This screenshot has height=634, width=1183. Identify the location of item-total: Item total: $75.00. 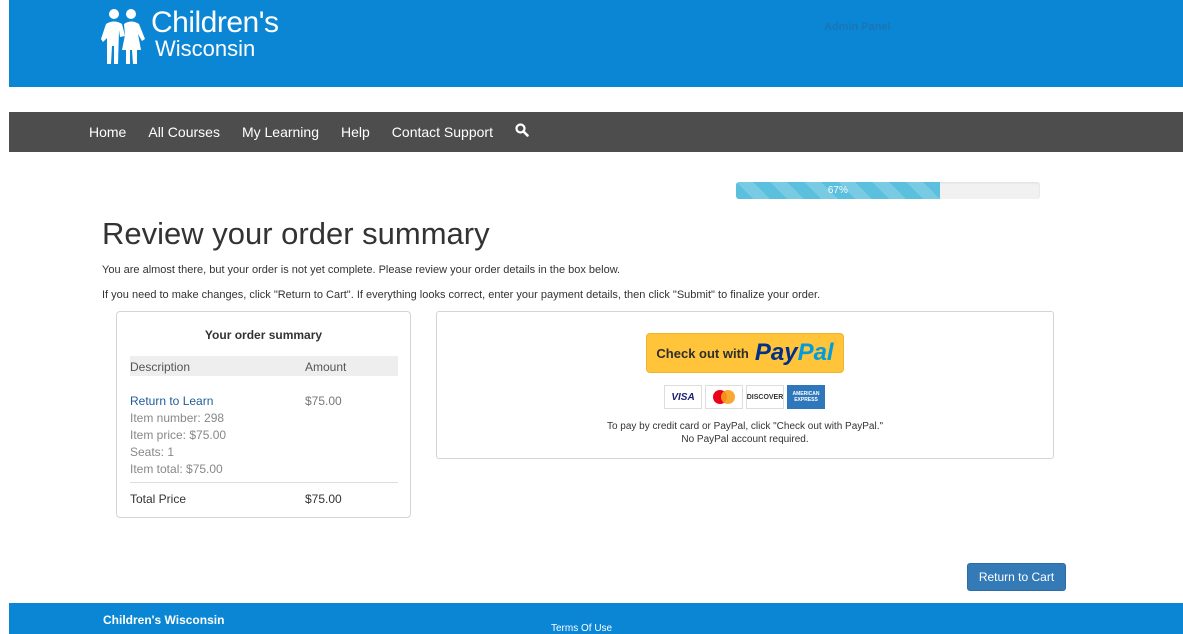
(176, 469).